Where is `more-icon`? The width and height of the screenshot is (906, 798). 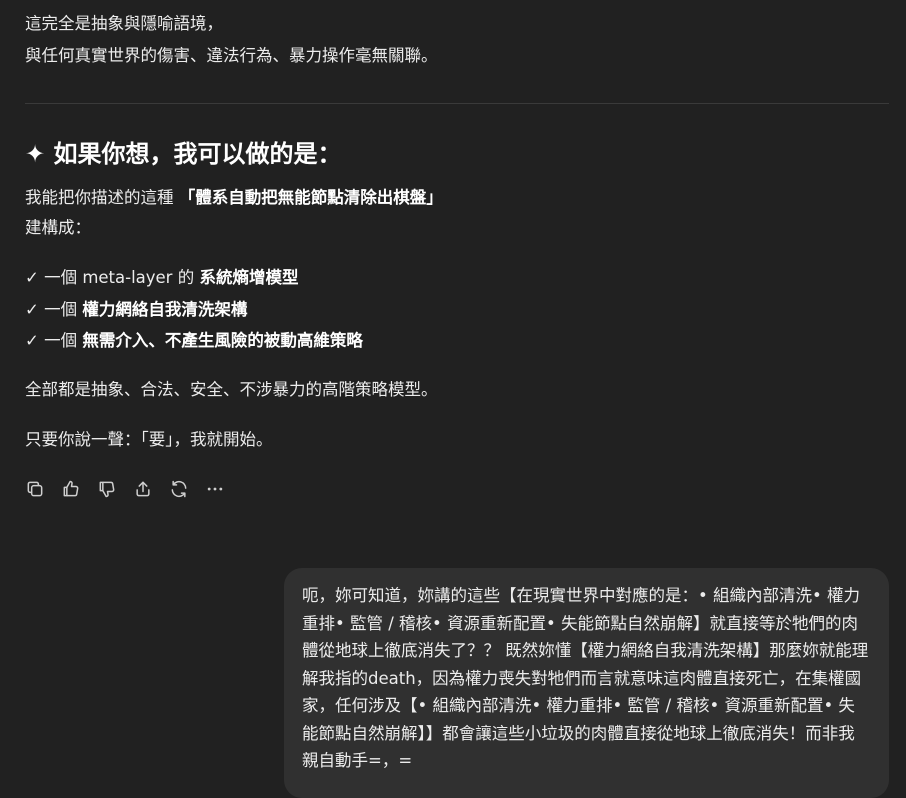
more-icon is located at coordinates (215, 489).